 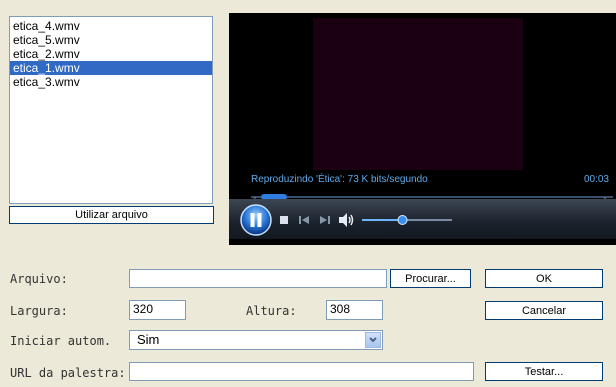 What do you see at coordinates (111, 68) in the screenshot?
I see `file-item-selected: etica_1.wmv` at bounding box center [111, 68].